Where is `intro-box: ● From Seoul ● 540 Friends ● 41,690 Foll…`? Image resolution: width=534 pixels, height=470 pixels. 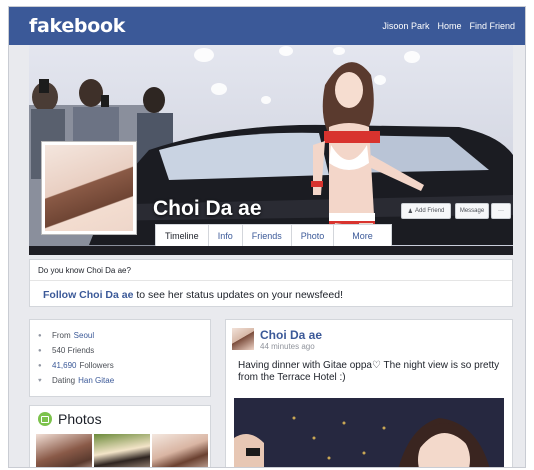
intro-box: ● From Seoul ● 540 Friends ● 41,690 Foll… is located at coordinates (120, 358).